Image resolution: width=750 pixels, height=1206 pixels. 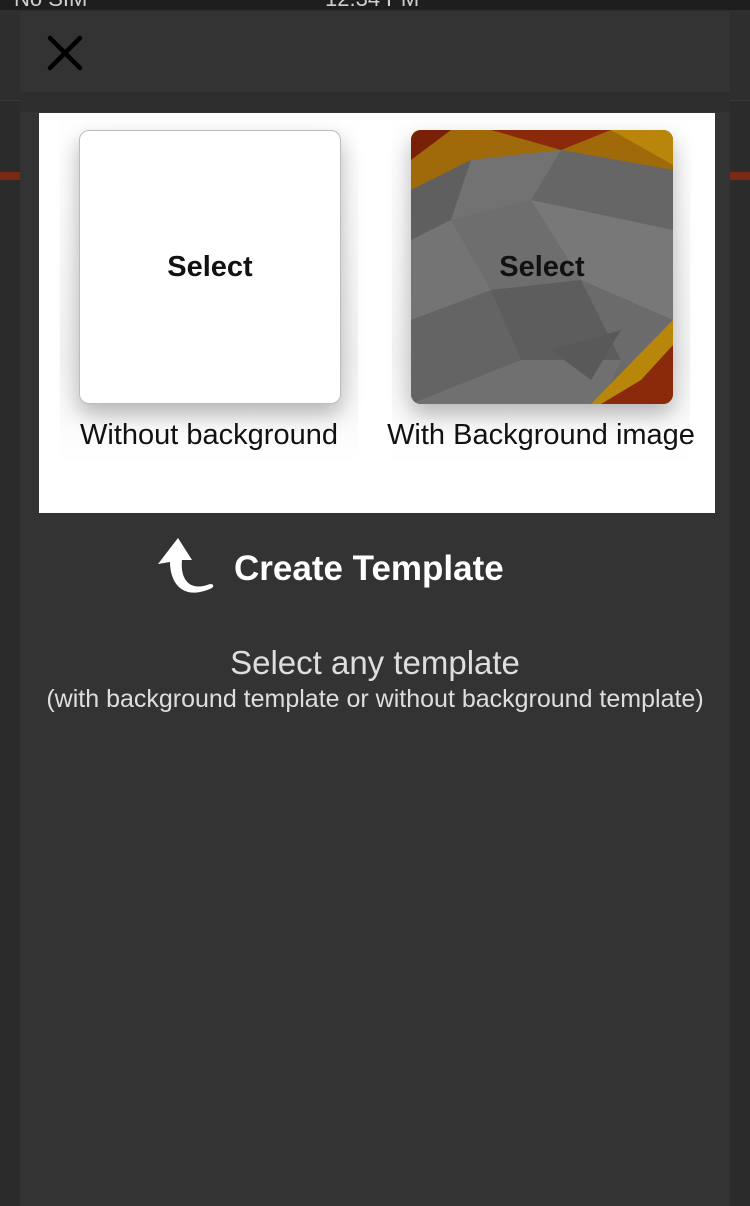 I want to click on modal-divider, so click(x=375, y=102).